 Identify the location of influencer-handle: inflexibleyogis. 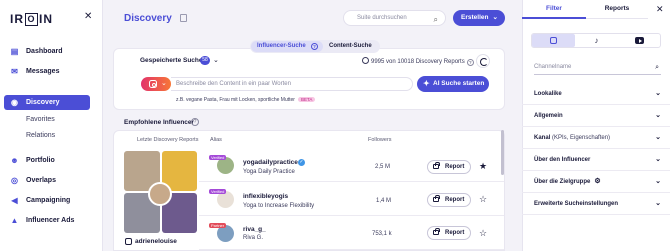
(265, 196).